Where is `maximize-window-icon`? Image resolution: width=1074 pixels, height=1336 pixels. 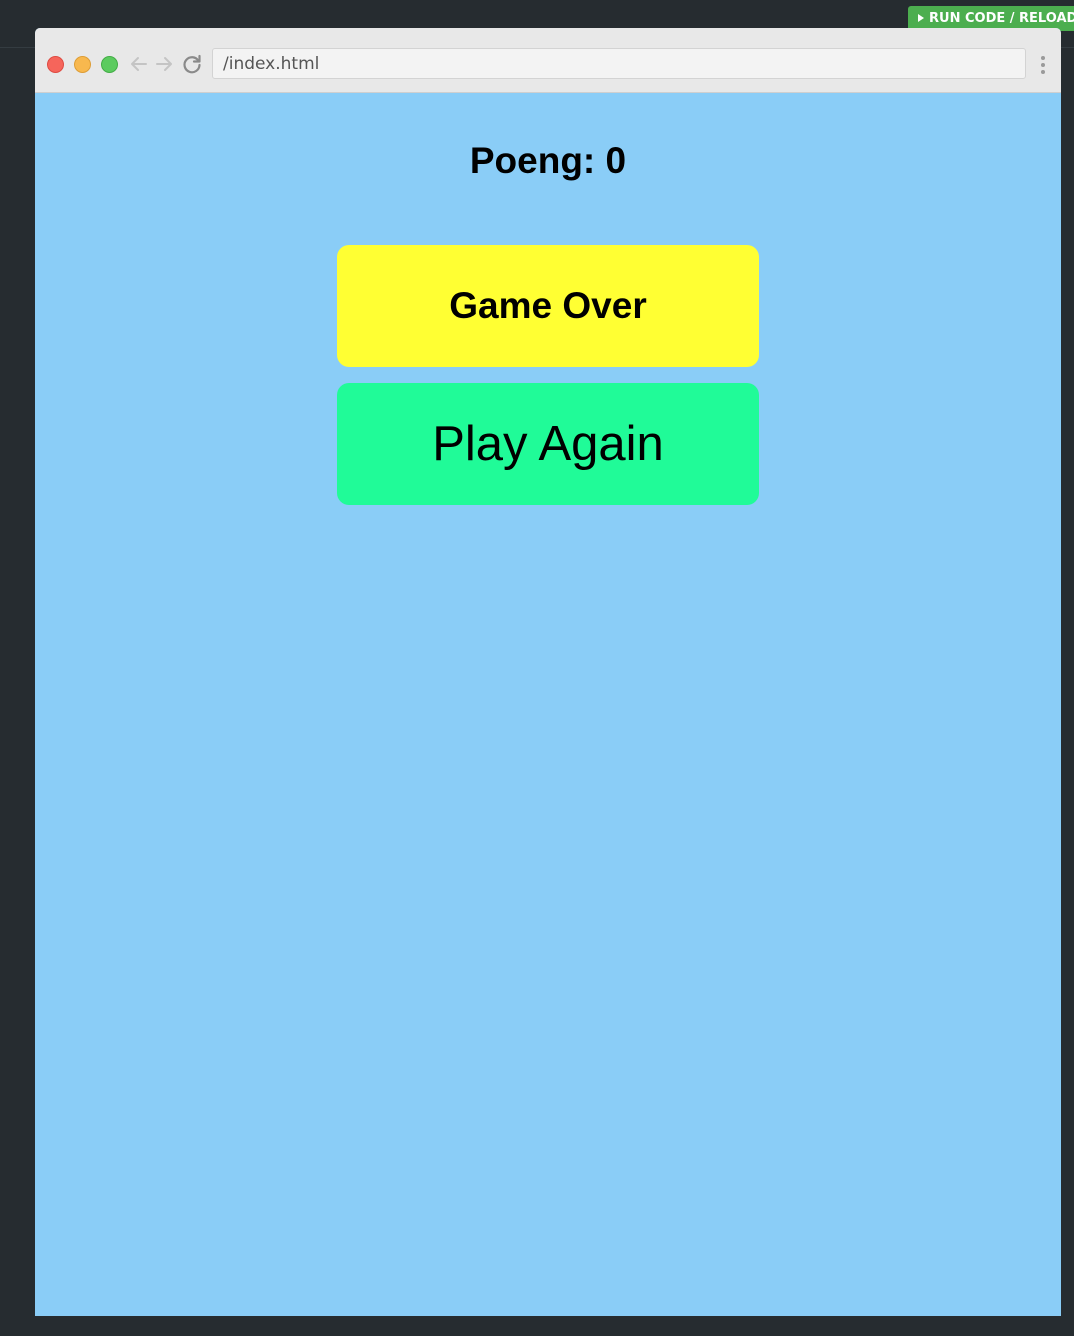
maximize-window-icon is located at coordinates (109, 64).